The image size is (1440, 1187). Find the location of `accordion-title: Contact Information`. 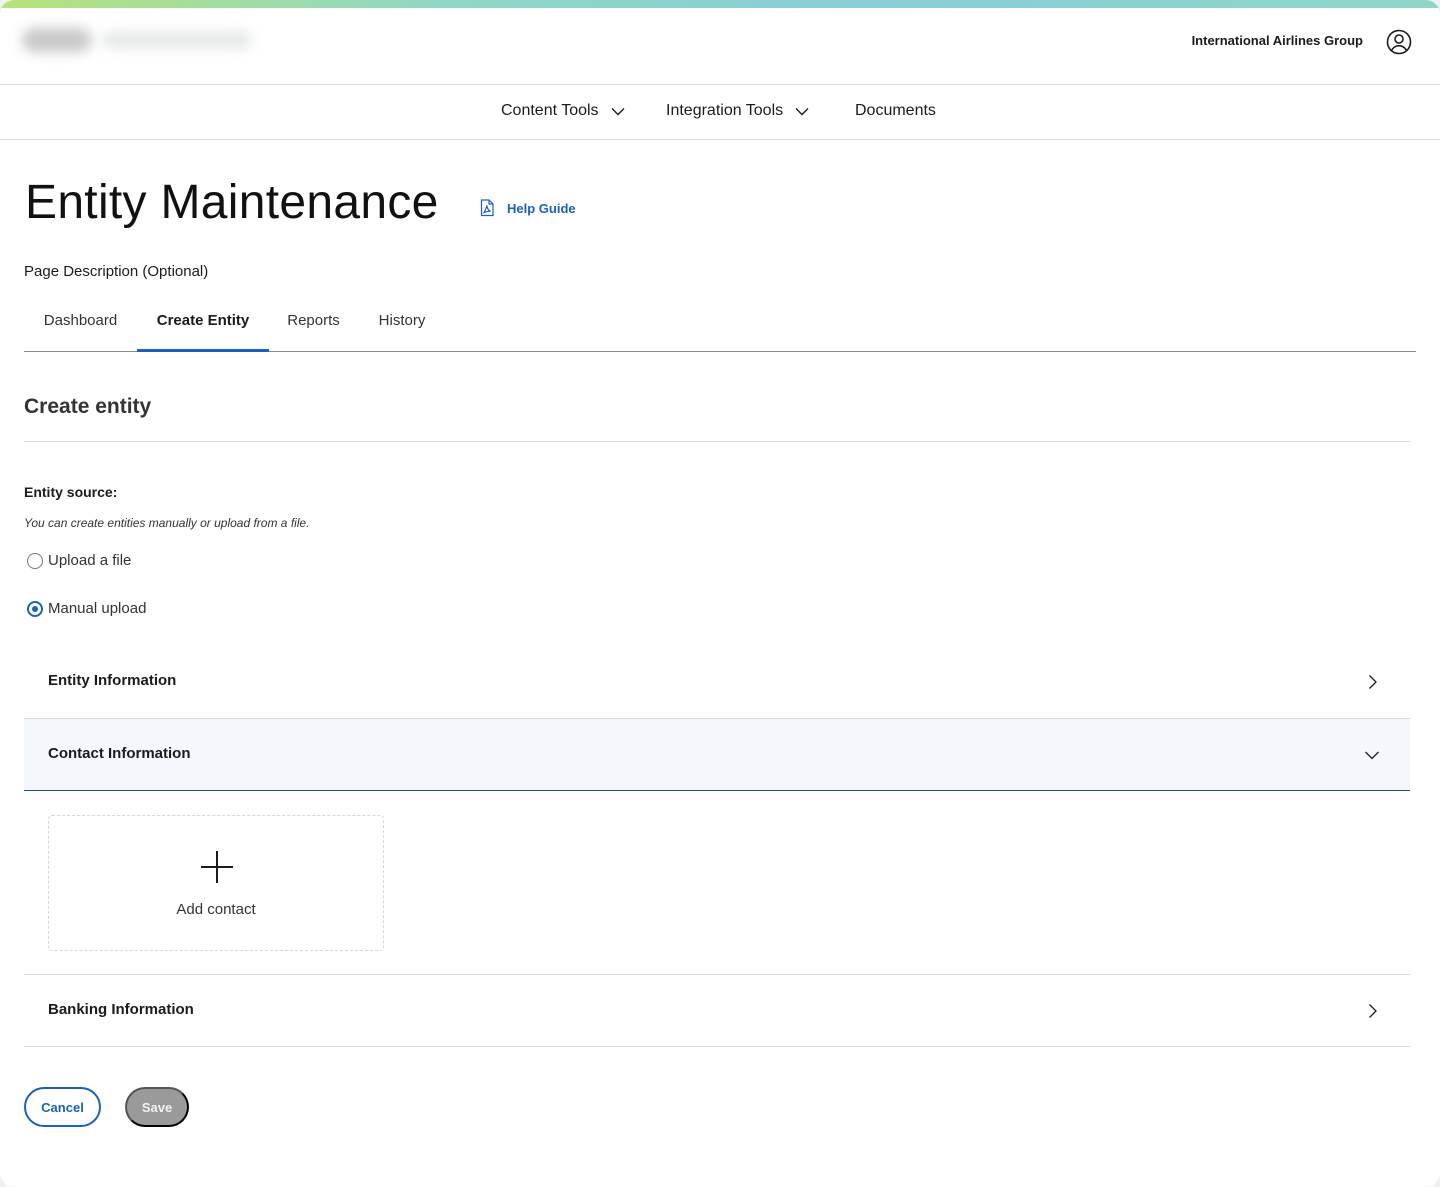

accordion-title: Contact Information is located at coordinates (119, 753).